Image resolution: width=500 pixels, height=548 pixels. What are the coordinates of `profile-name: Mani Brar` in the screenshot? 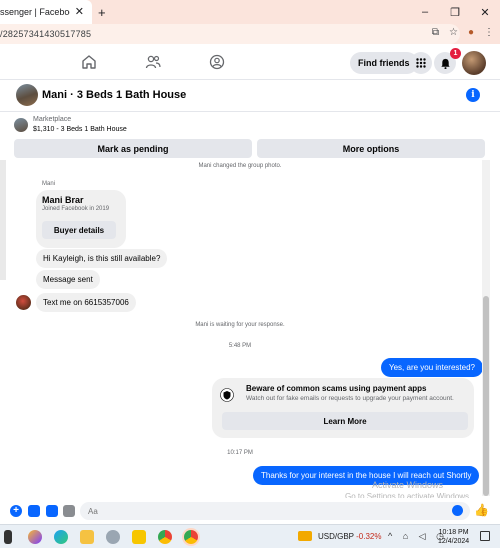 It's located at (63, 200).